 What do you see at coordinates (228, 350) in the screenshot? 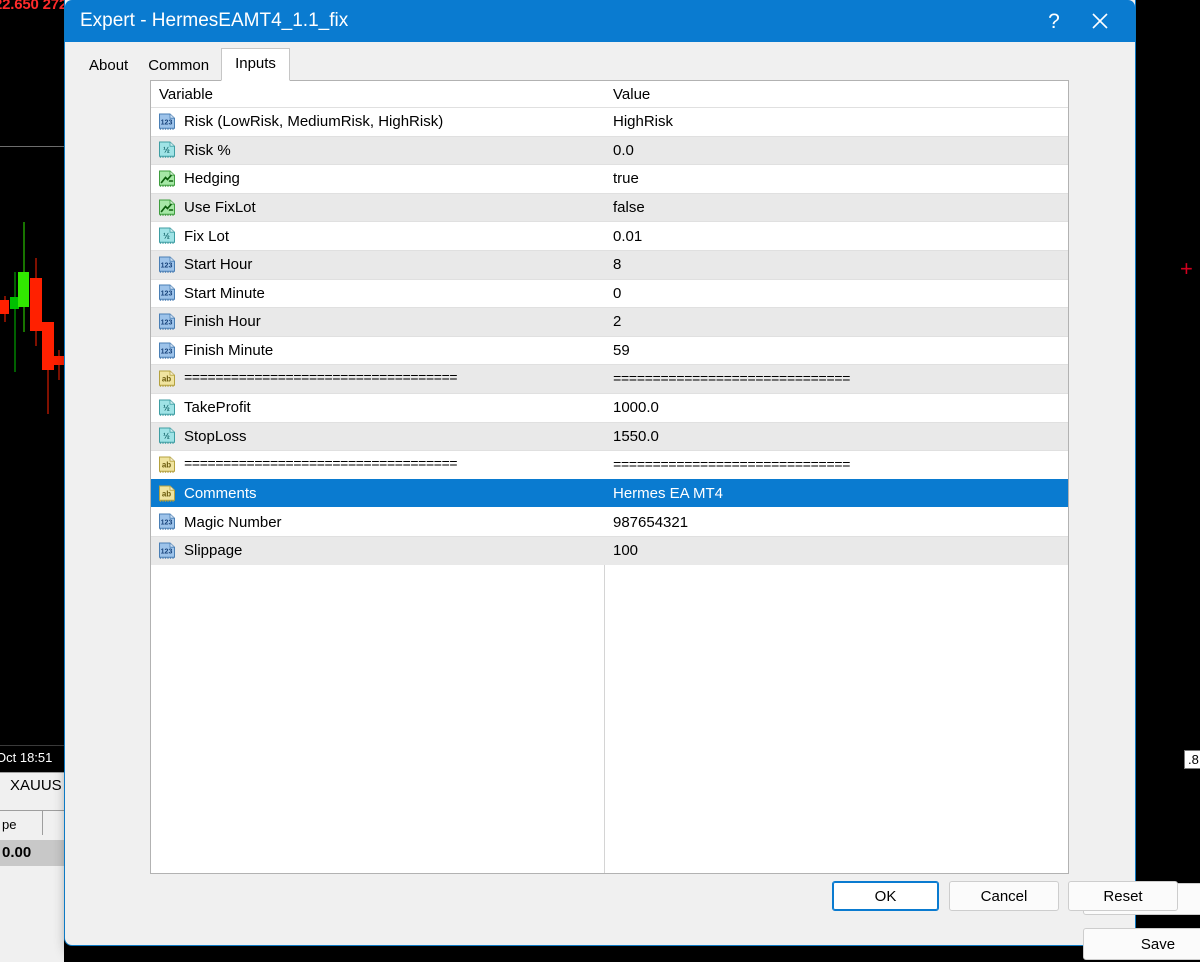
I see `variable-name: Finish Minute` at bounding box center [228, 350].